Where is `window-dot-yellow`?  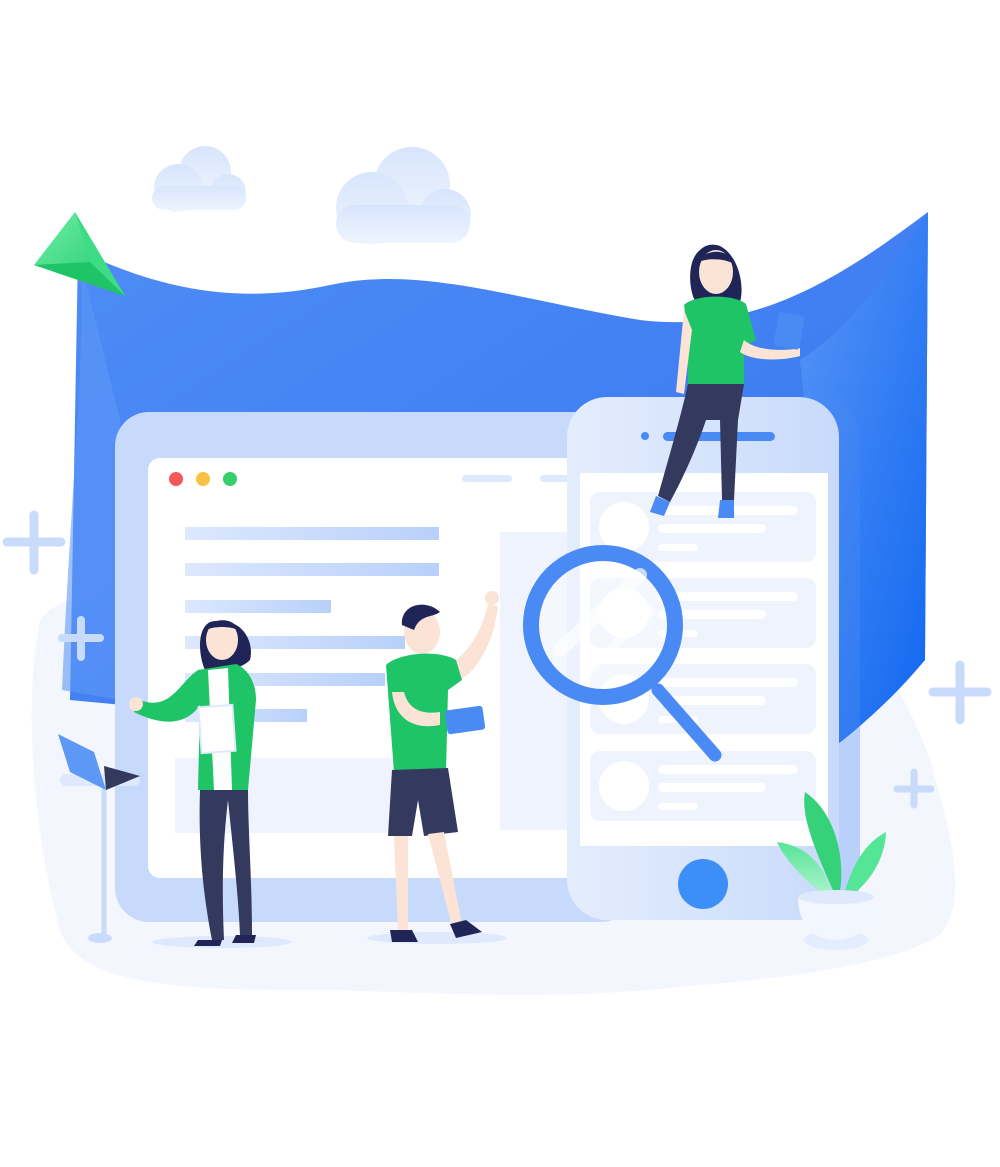 window-dot-yellow is located at coordinates (203, 479).